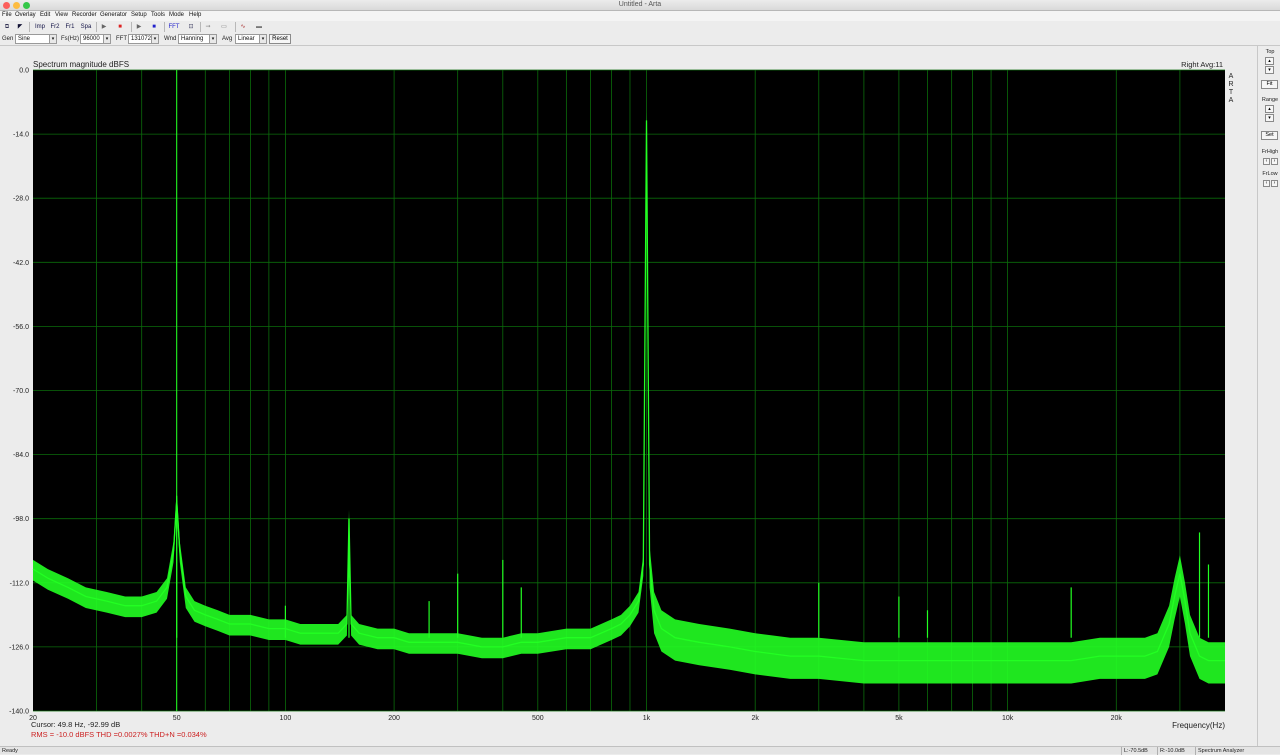 Image resolution: width=1280 pixels, height=755 pixels. I want to click on y-tick-label: -42.0, so click(21, 263).